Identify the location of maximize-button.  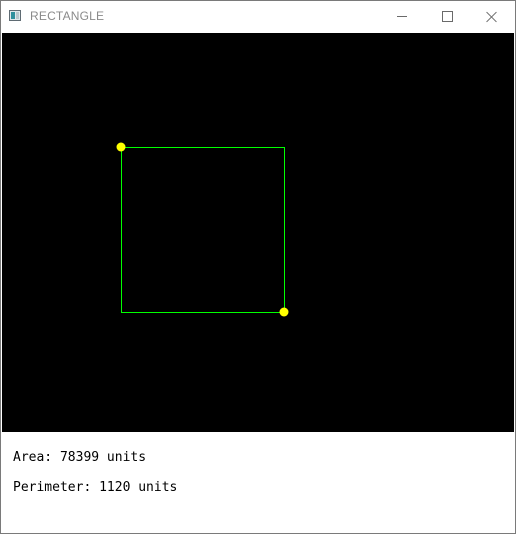
(447, 16).